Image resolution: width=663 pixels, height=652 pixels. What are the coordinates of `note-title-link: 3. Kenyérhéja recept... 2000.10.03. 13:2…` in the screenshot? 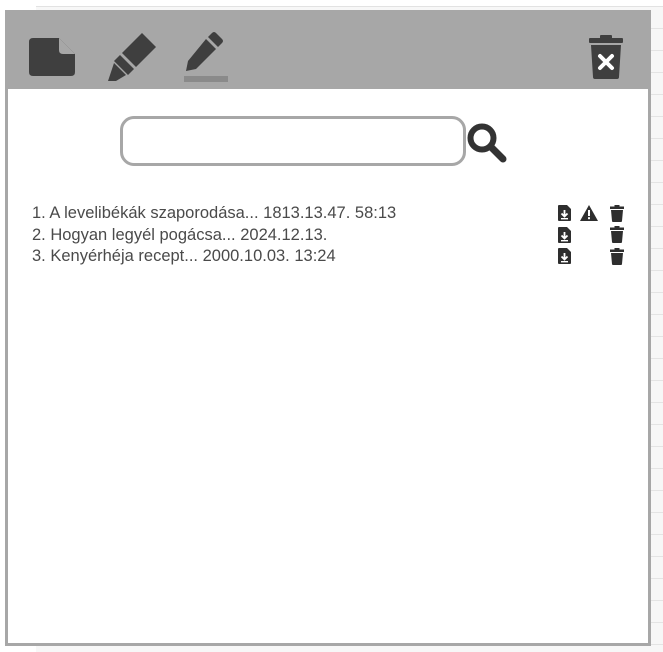 It's located at (184, 256).